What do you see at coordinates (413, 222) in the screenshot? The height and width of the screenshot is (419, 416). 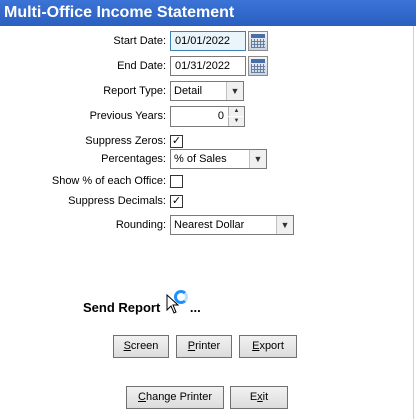 I see `window-border` at bounding box center [413, 222].